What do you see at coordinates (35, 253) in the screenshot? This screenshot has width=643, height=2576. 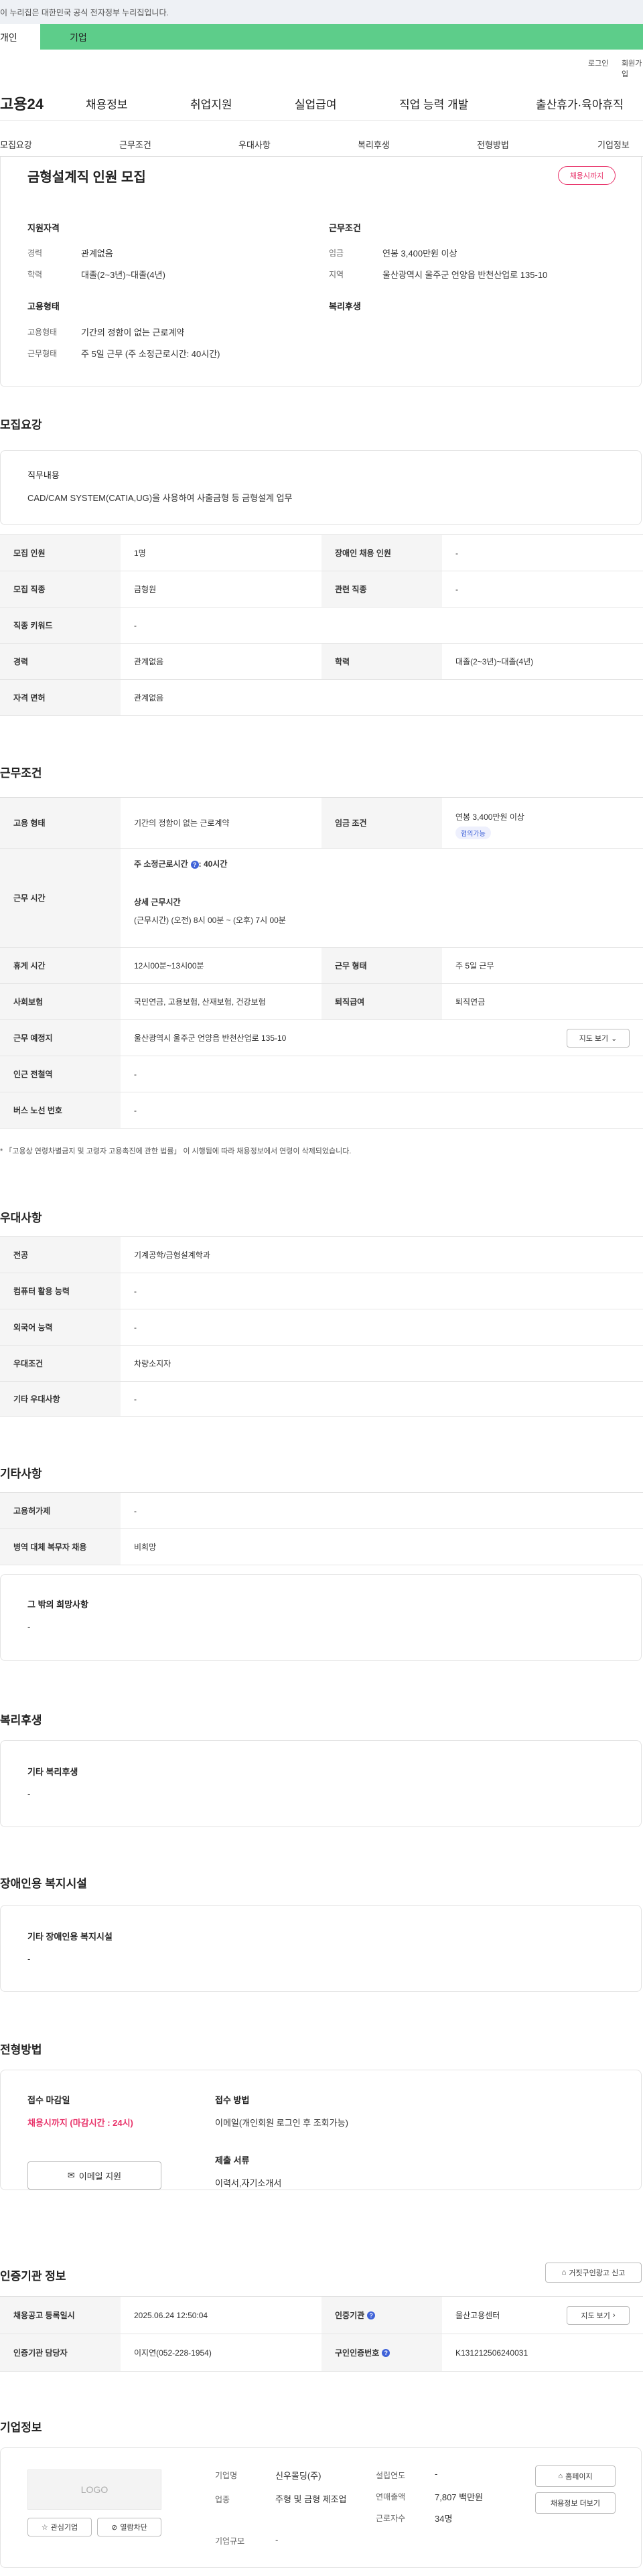 I see `career-label: 경력` at bounding box center [35, 253].